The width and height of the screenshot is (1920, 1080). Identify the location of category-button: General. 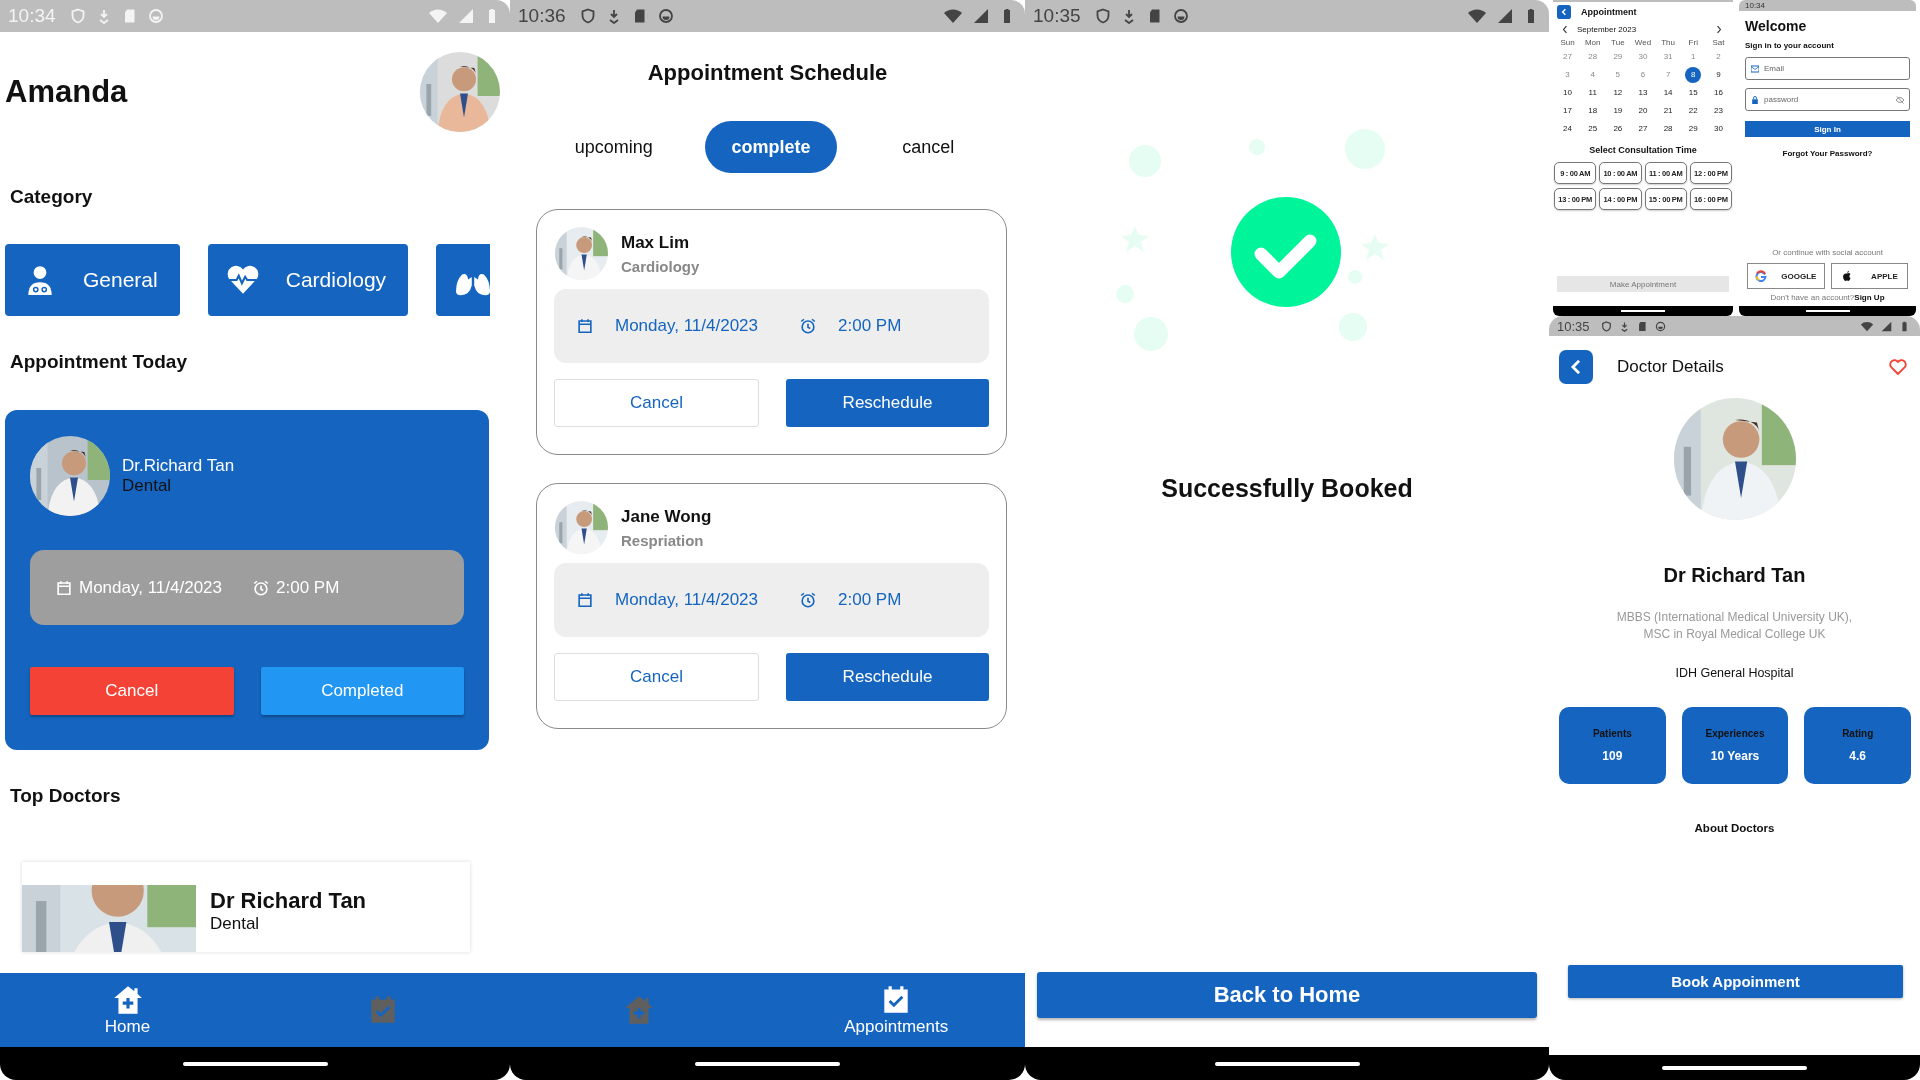
(92, 280).